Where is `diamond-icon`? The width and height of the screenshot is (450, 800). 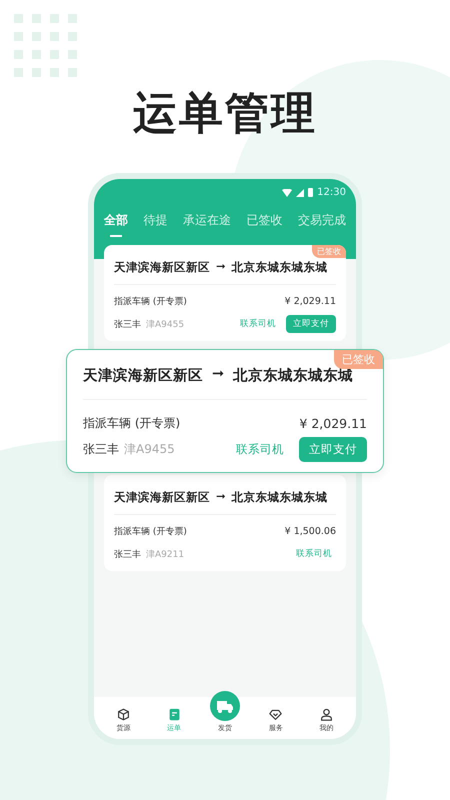 diamond-icon is located at coordinates (275, 714).